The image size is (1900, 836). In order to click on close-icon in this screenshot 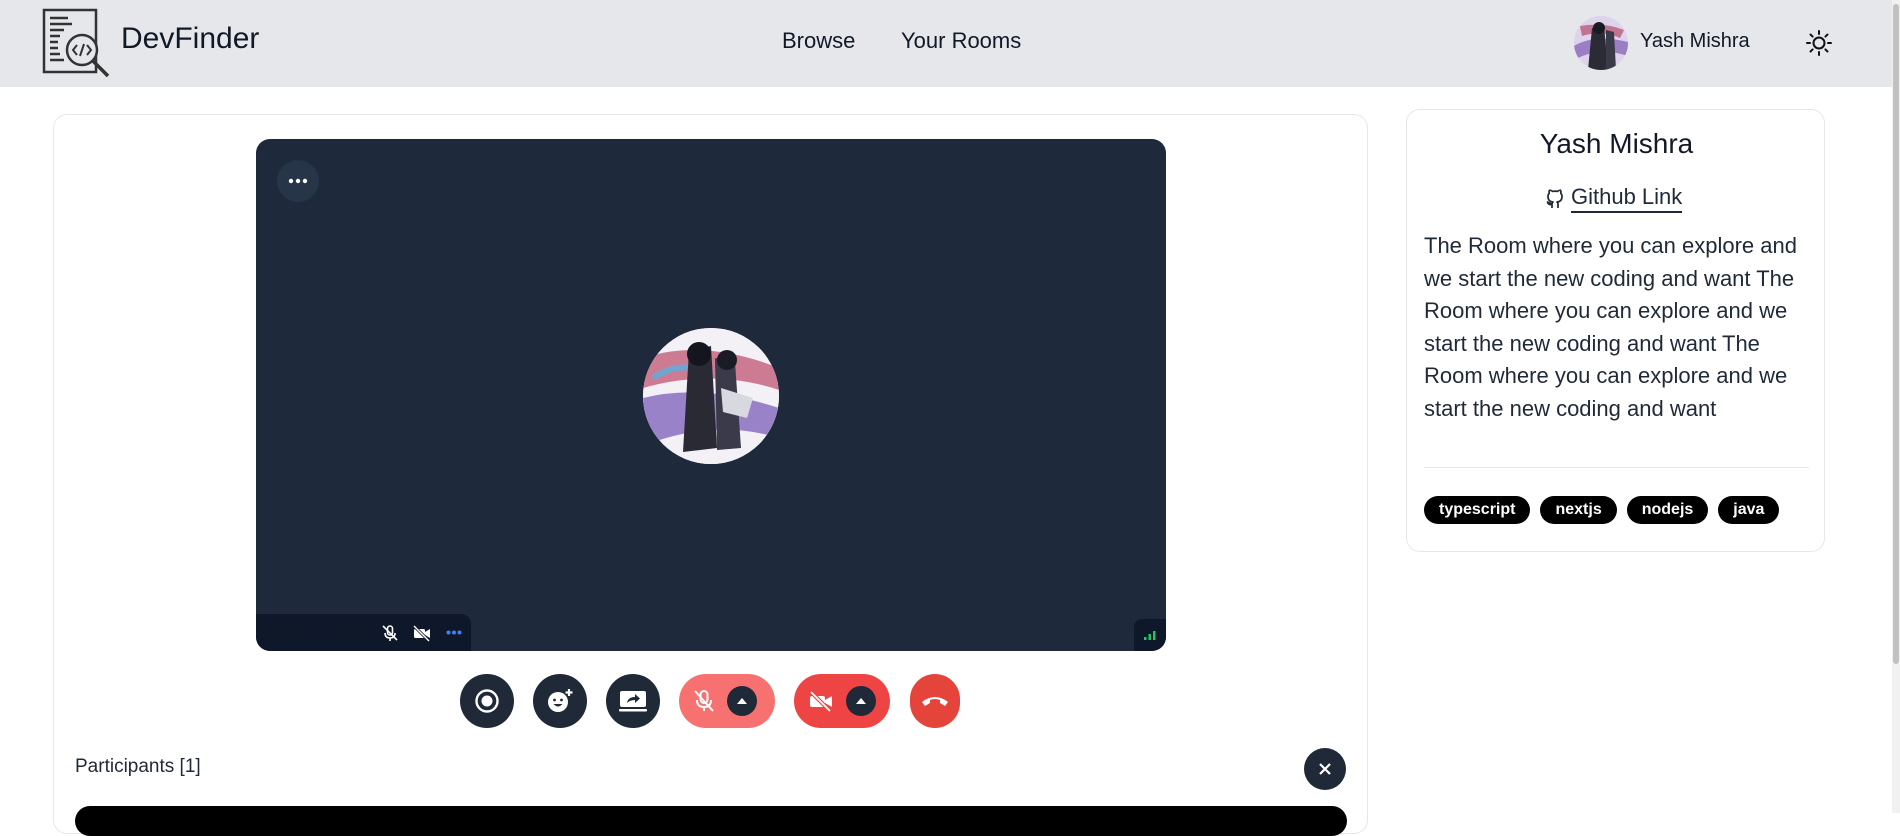, I will do `click(1325, 769)`.